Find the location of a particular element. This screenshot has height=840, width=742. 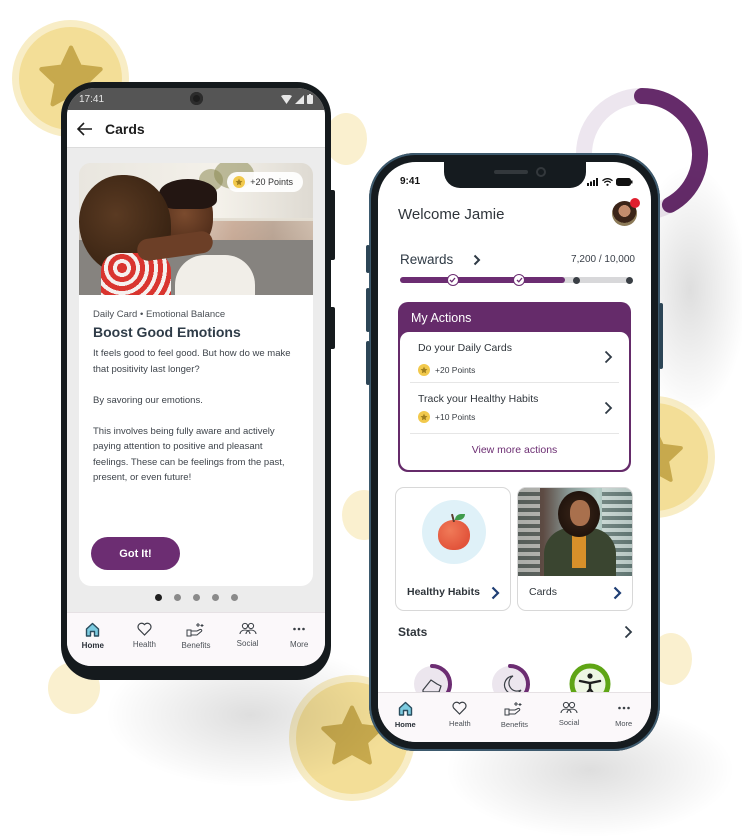

apple-icon is located at coordinates (454, 532).